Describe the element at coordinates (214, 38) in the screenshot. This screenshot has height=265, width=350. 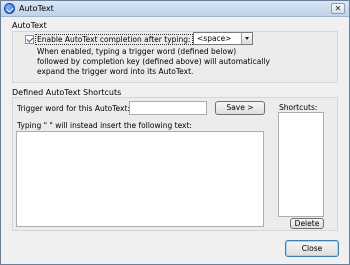
I see `completion-key-value: <space>` at that location.